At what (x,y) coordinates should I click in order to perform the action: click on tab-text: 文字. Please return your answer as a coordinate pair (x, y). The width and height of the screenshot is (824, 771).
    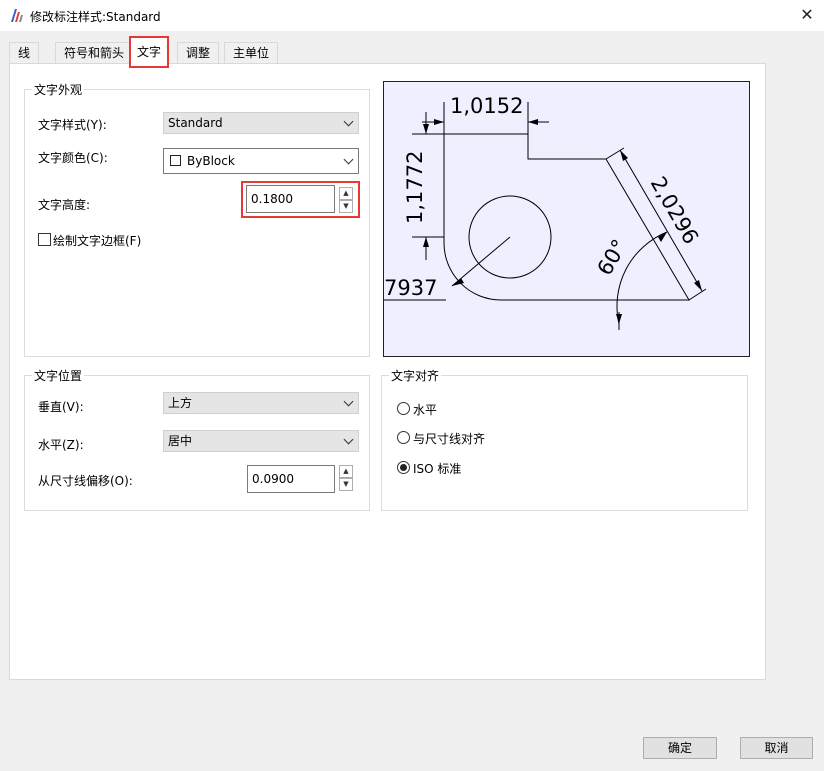
    Looking at the image, I should click on (149, 52).